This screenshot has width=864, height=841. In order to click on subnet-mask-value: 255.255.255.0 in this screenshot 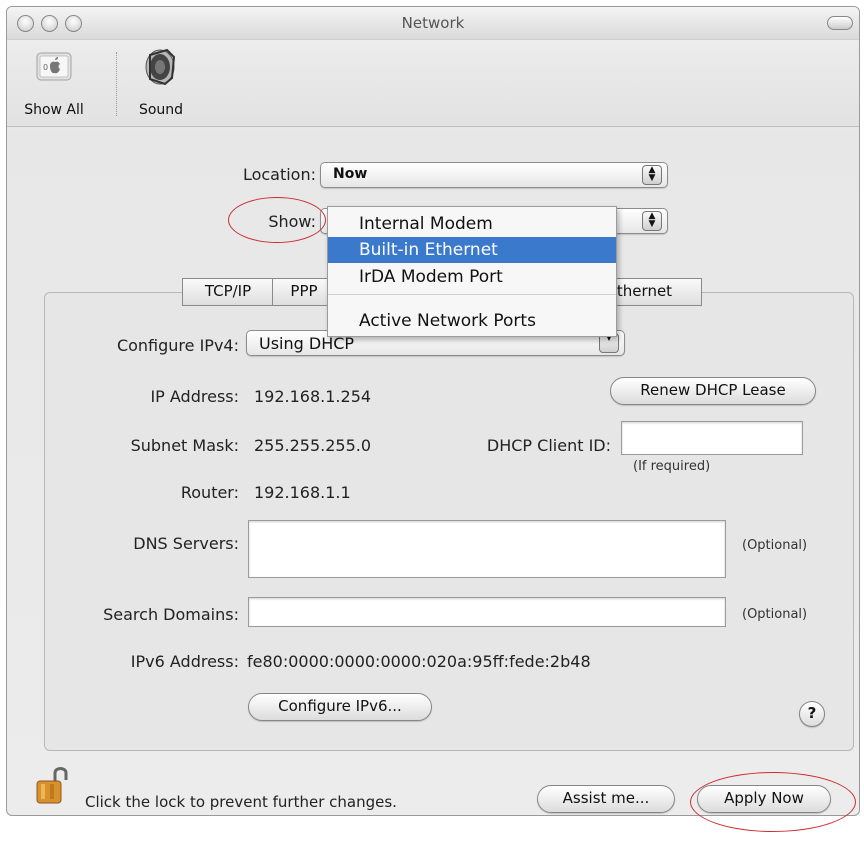, I will do `click(313, 445)`.